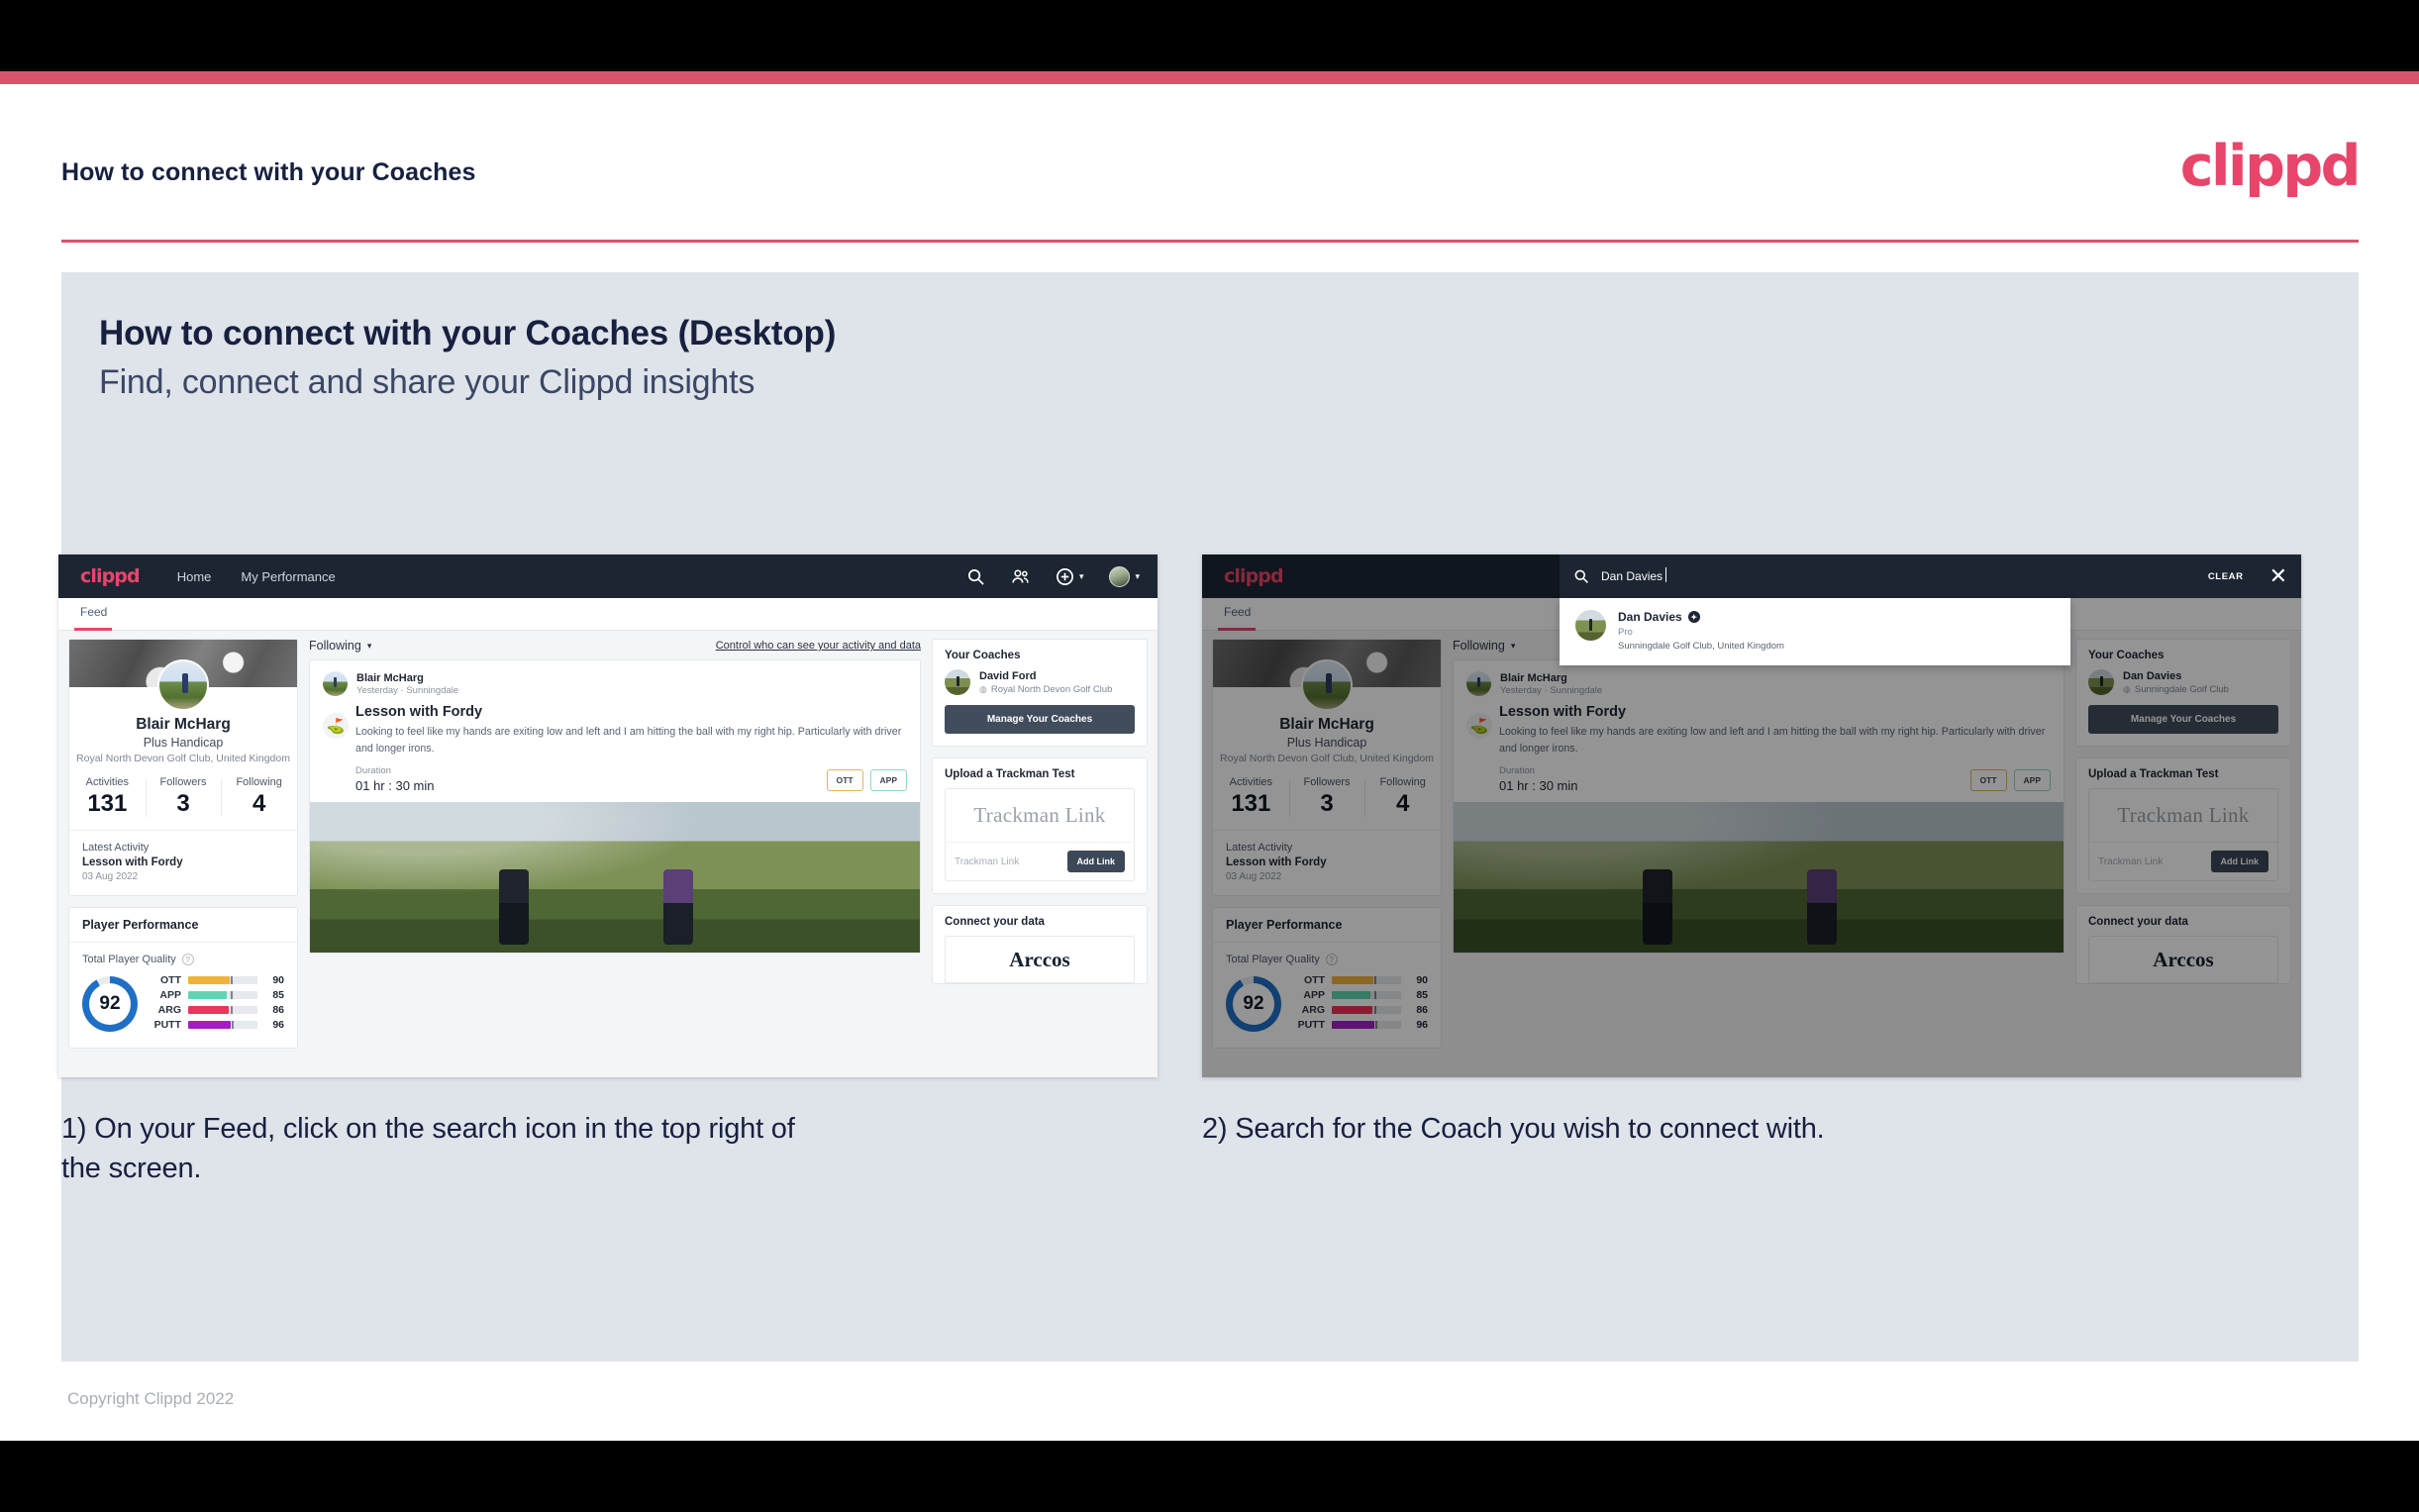 The height and width of the screenshot is (1512, 2419). Describe the element at coordinates (1065, 576) in the screenshot. I see `plus-circle-icon` at that location.